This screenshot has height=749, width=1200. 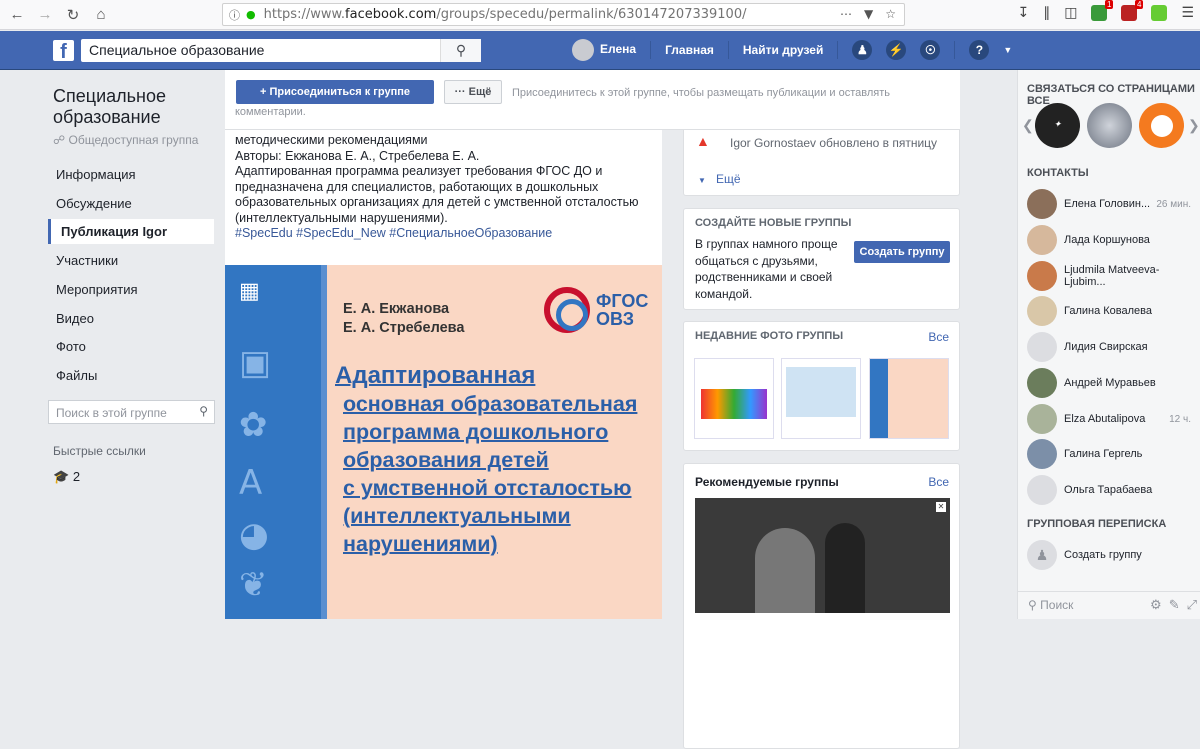 I want to click on notifications-globe-icon: ☉, so click(x=930, y=50).